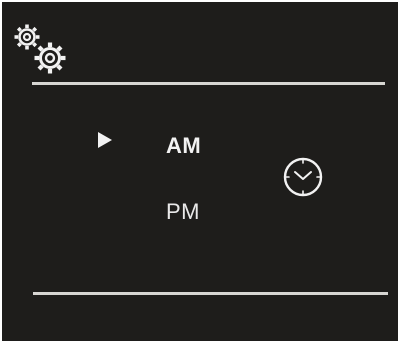 This screenshot has height=341, width=399. What do you see at coordinates (42, 49) in the screenshot?
I see `gears-icon` at bounding box center [42, 49].